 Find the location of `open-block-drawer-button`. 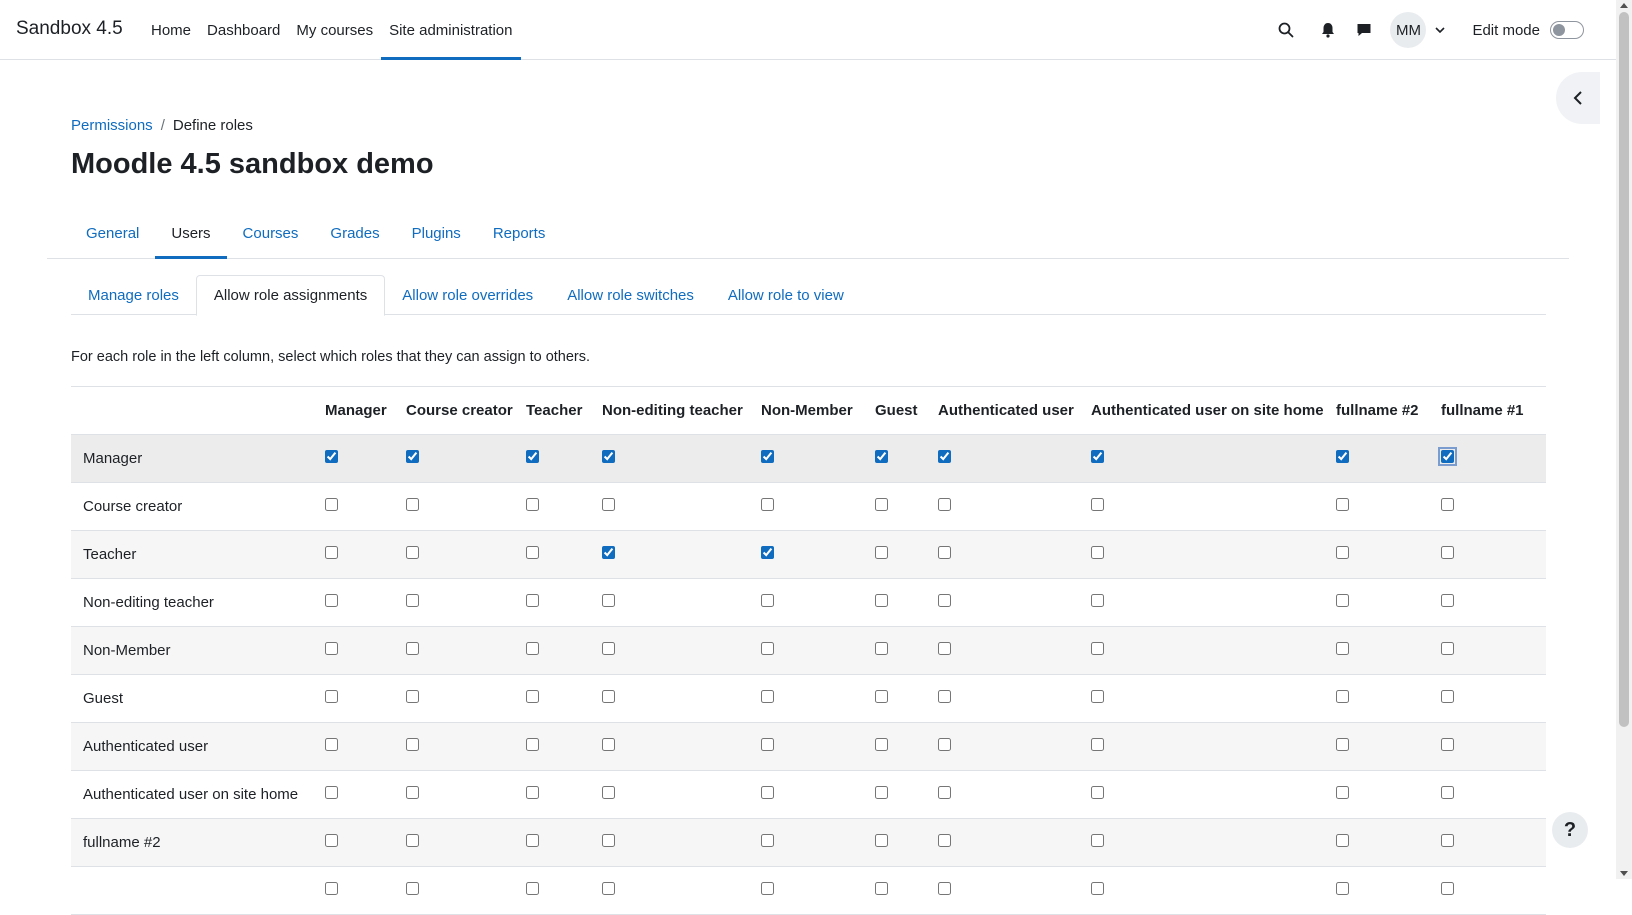

open-block-drawer-button is located at coordinates (1578, 98).